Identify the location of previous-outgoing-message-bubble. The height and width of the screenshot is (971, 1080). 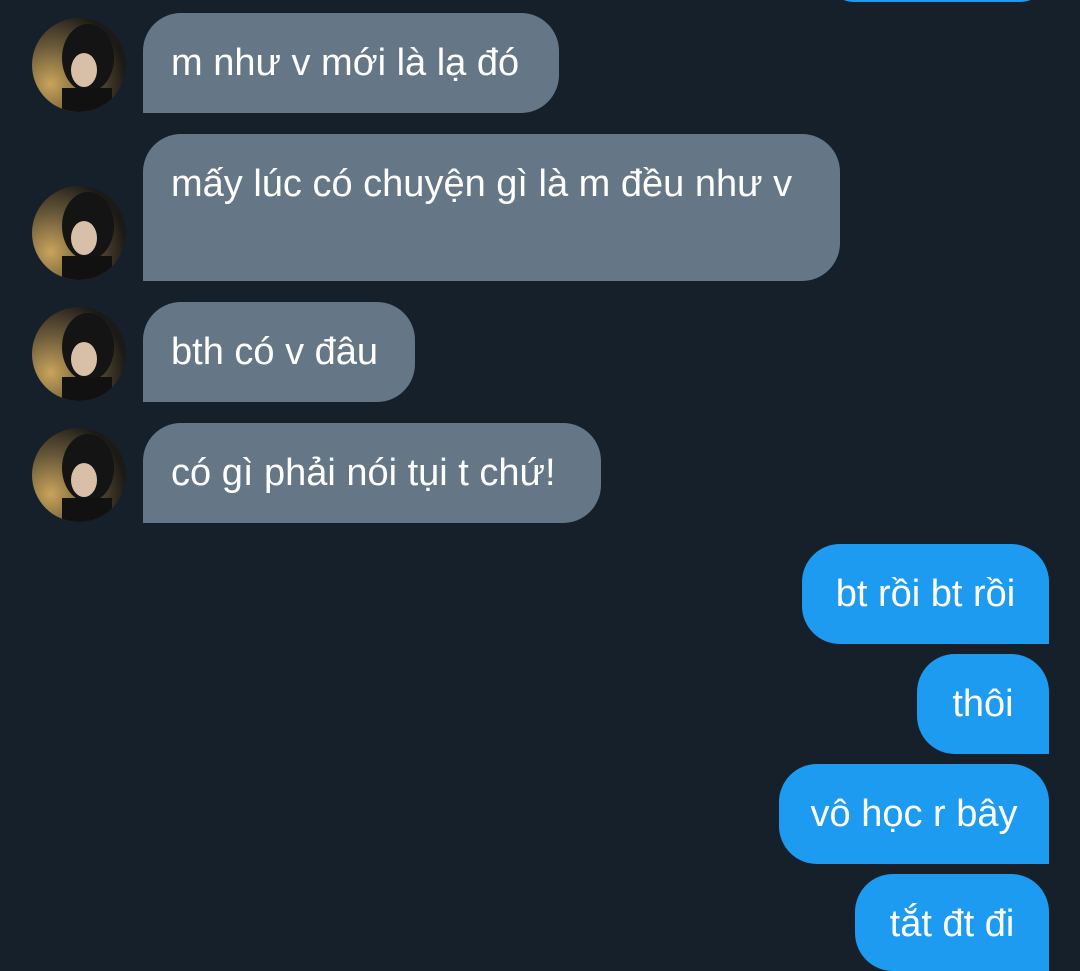
(937, 1).